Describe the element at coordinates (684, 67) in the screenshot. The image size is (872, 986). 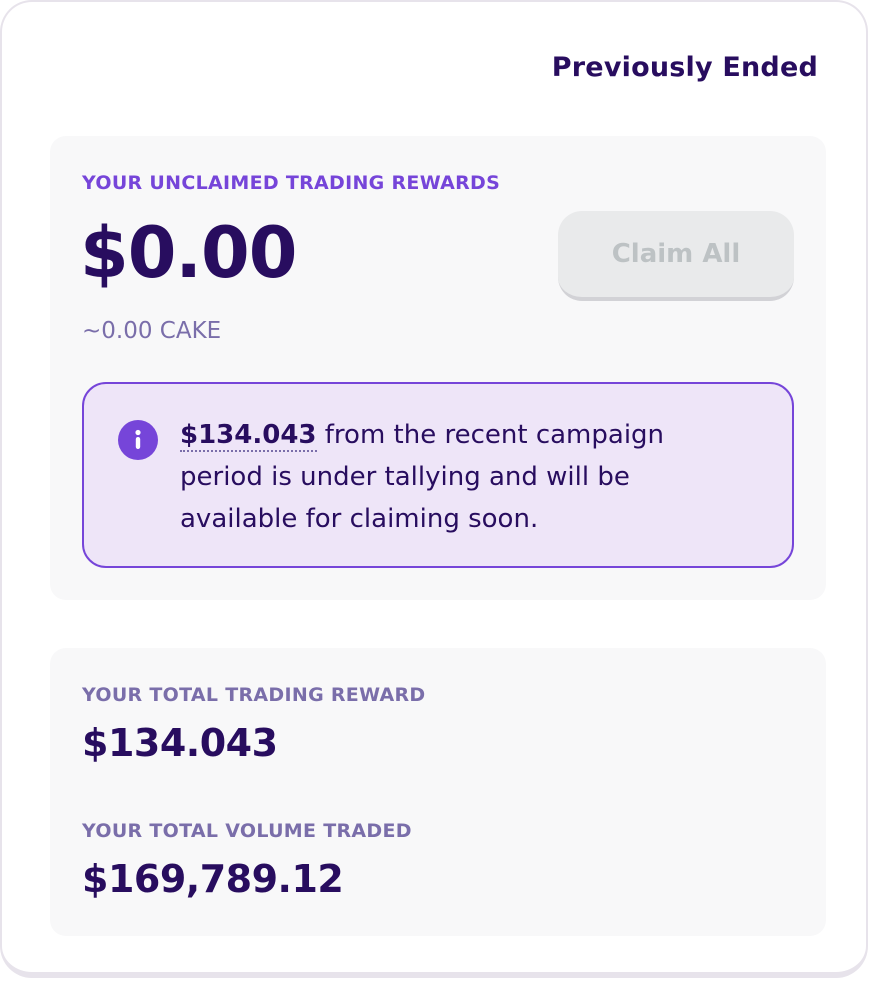
I see `section-title: Previously Ended` at that location.